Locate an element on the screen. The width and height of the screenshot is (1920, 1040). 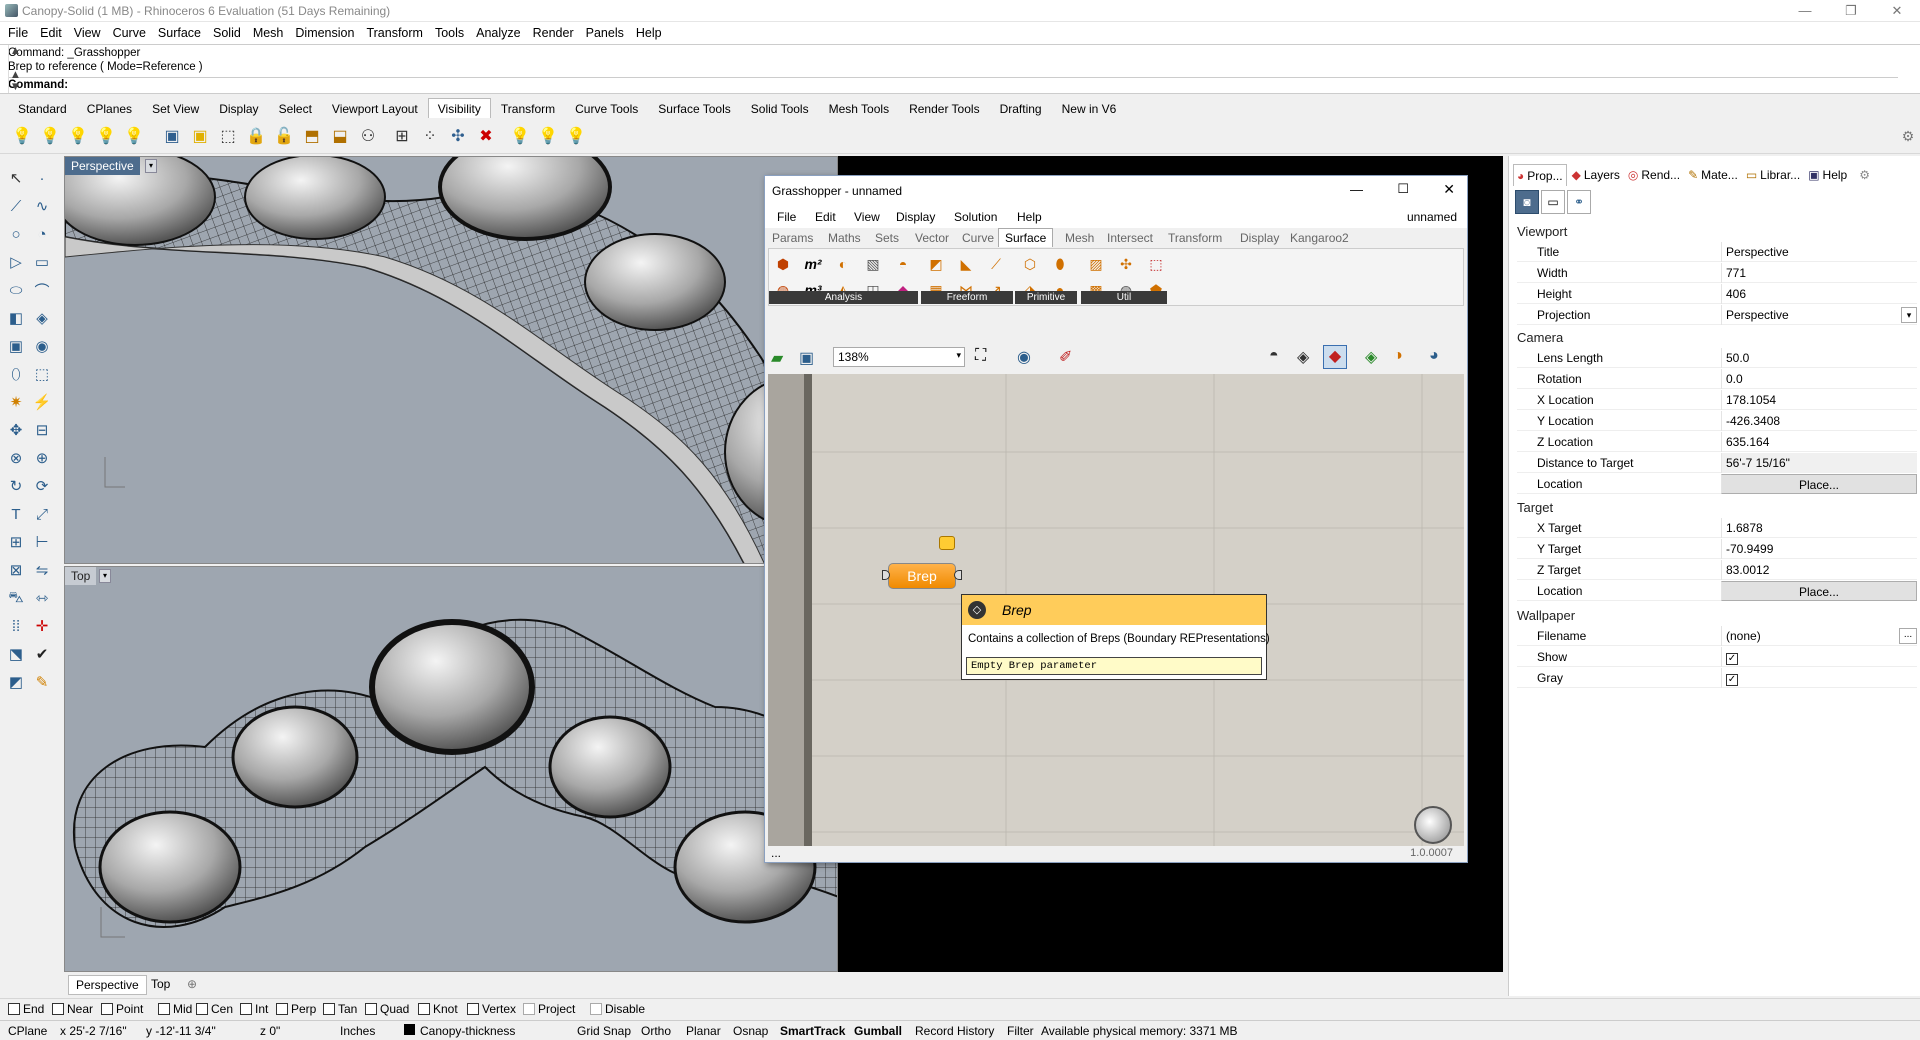
circle-icon: ○ is located at coordinates (16, 234).